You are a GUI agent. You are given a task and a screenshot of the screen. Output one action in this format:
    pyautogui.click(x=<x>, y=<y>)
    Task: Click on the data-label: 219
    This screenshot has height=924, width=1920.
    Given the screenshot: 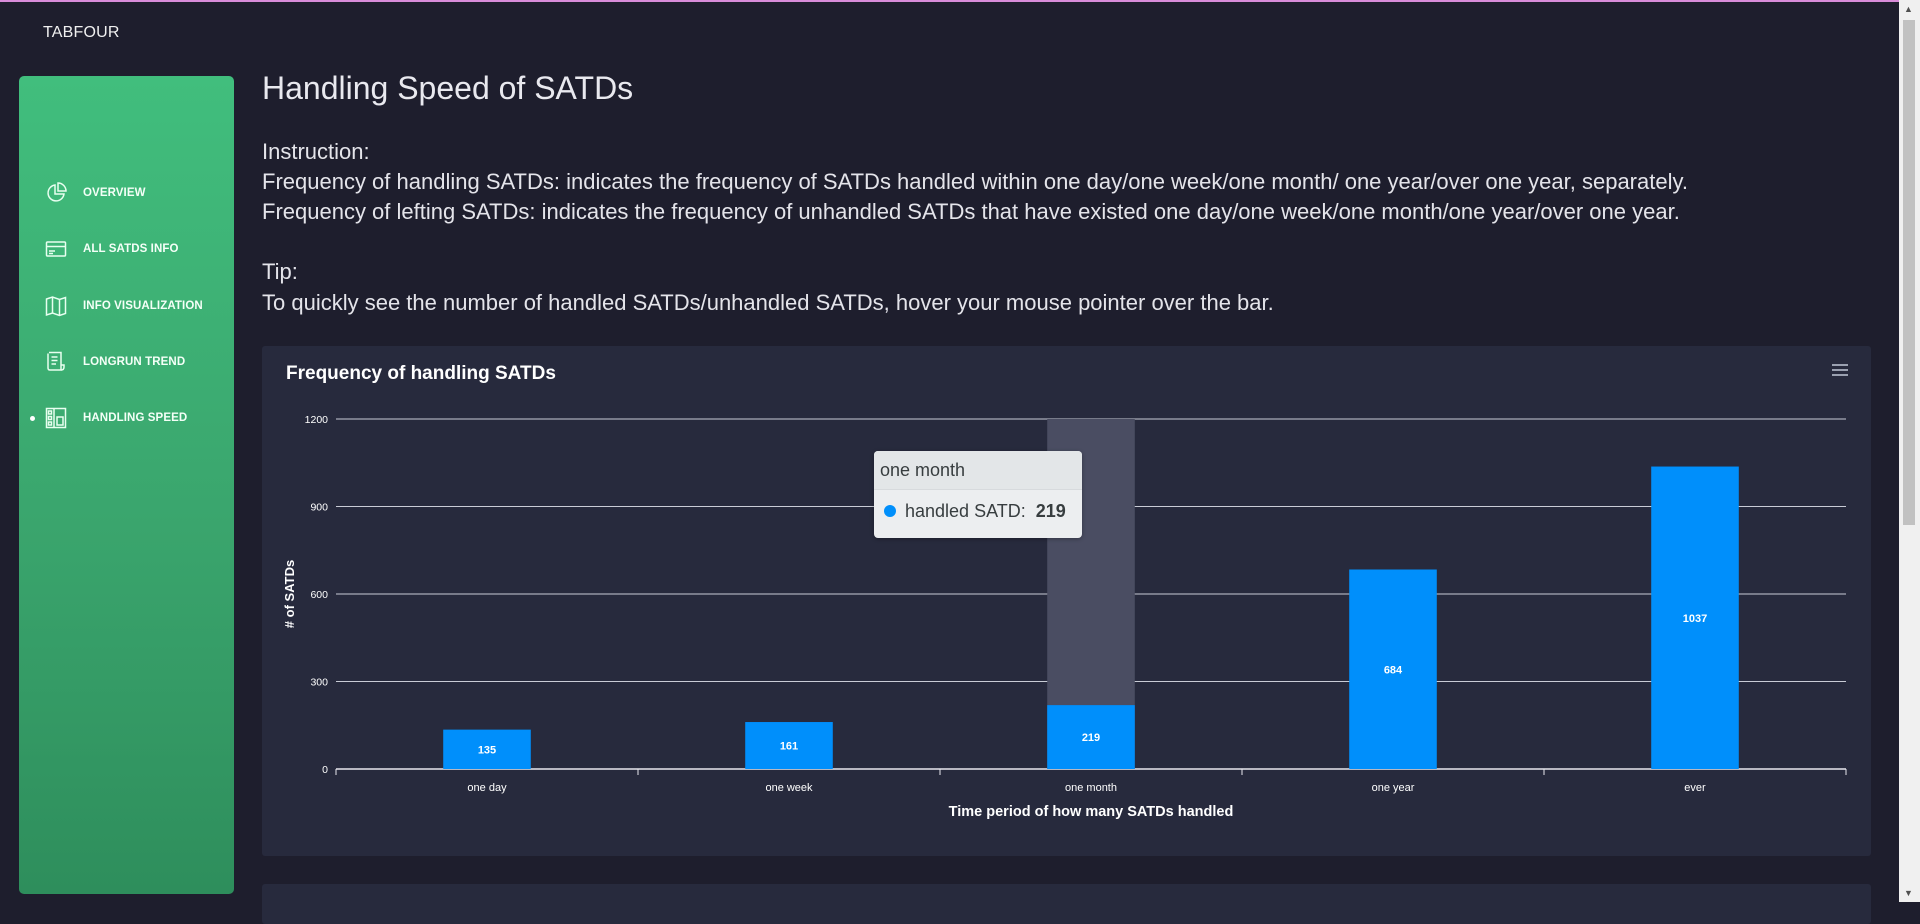 What is the action you would take?
    pyautogui.click(x=1091, y=738)
    